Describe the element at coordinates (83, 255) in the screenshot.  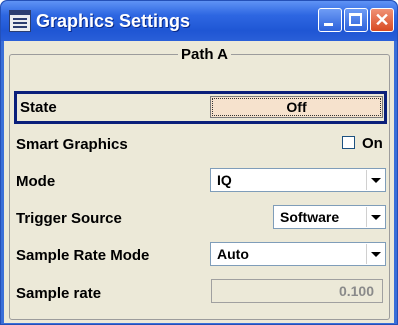
I see `sample-rate-mode-label: Sample Rate Mode` at that location.